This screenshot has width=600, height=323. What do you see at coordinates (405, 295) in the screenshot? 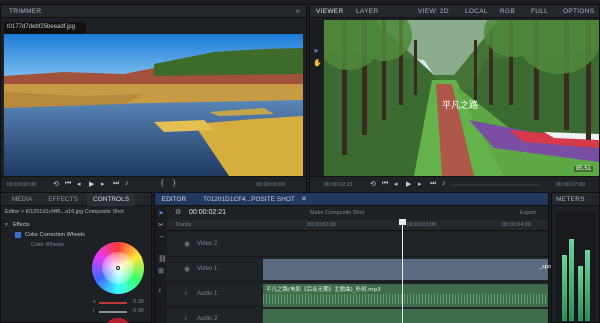
I see `audio-clip: 平凡之路(电影《后会无期》主题曲)_朴树.mp3` at bounding box center [405, 295].